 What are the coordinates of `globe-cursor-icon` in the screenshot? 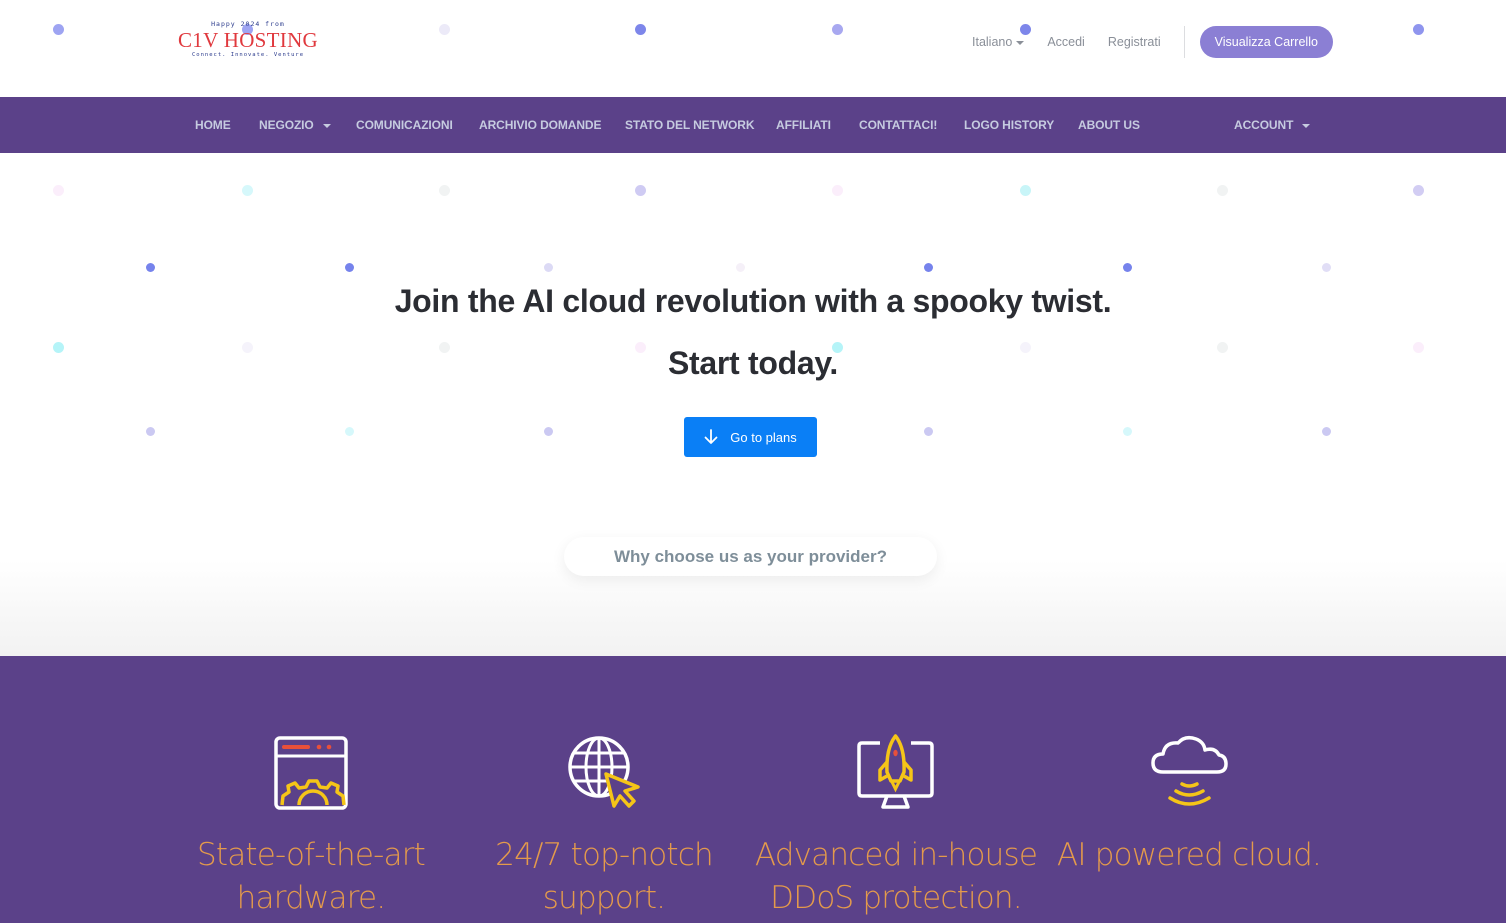 It's located at (604, 772).